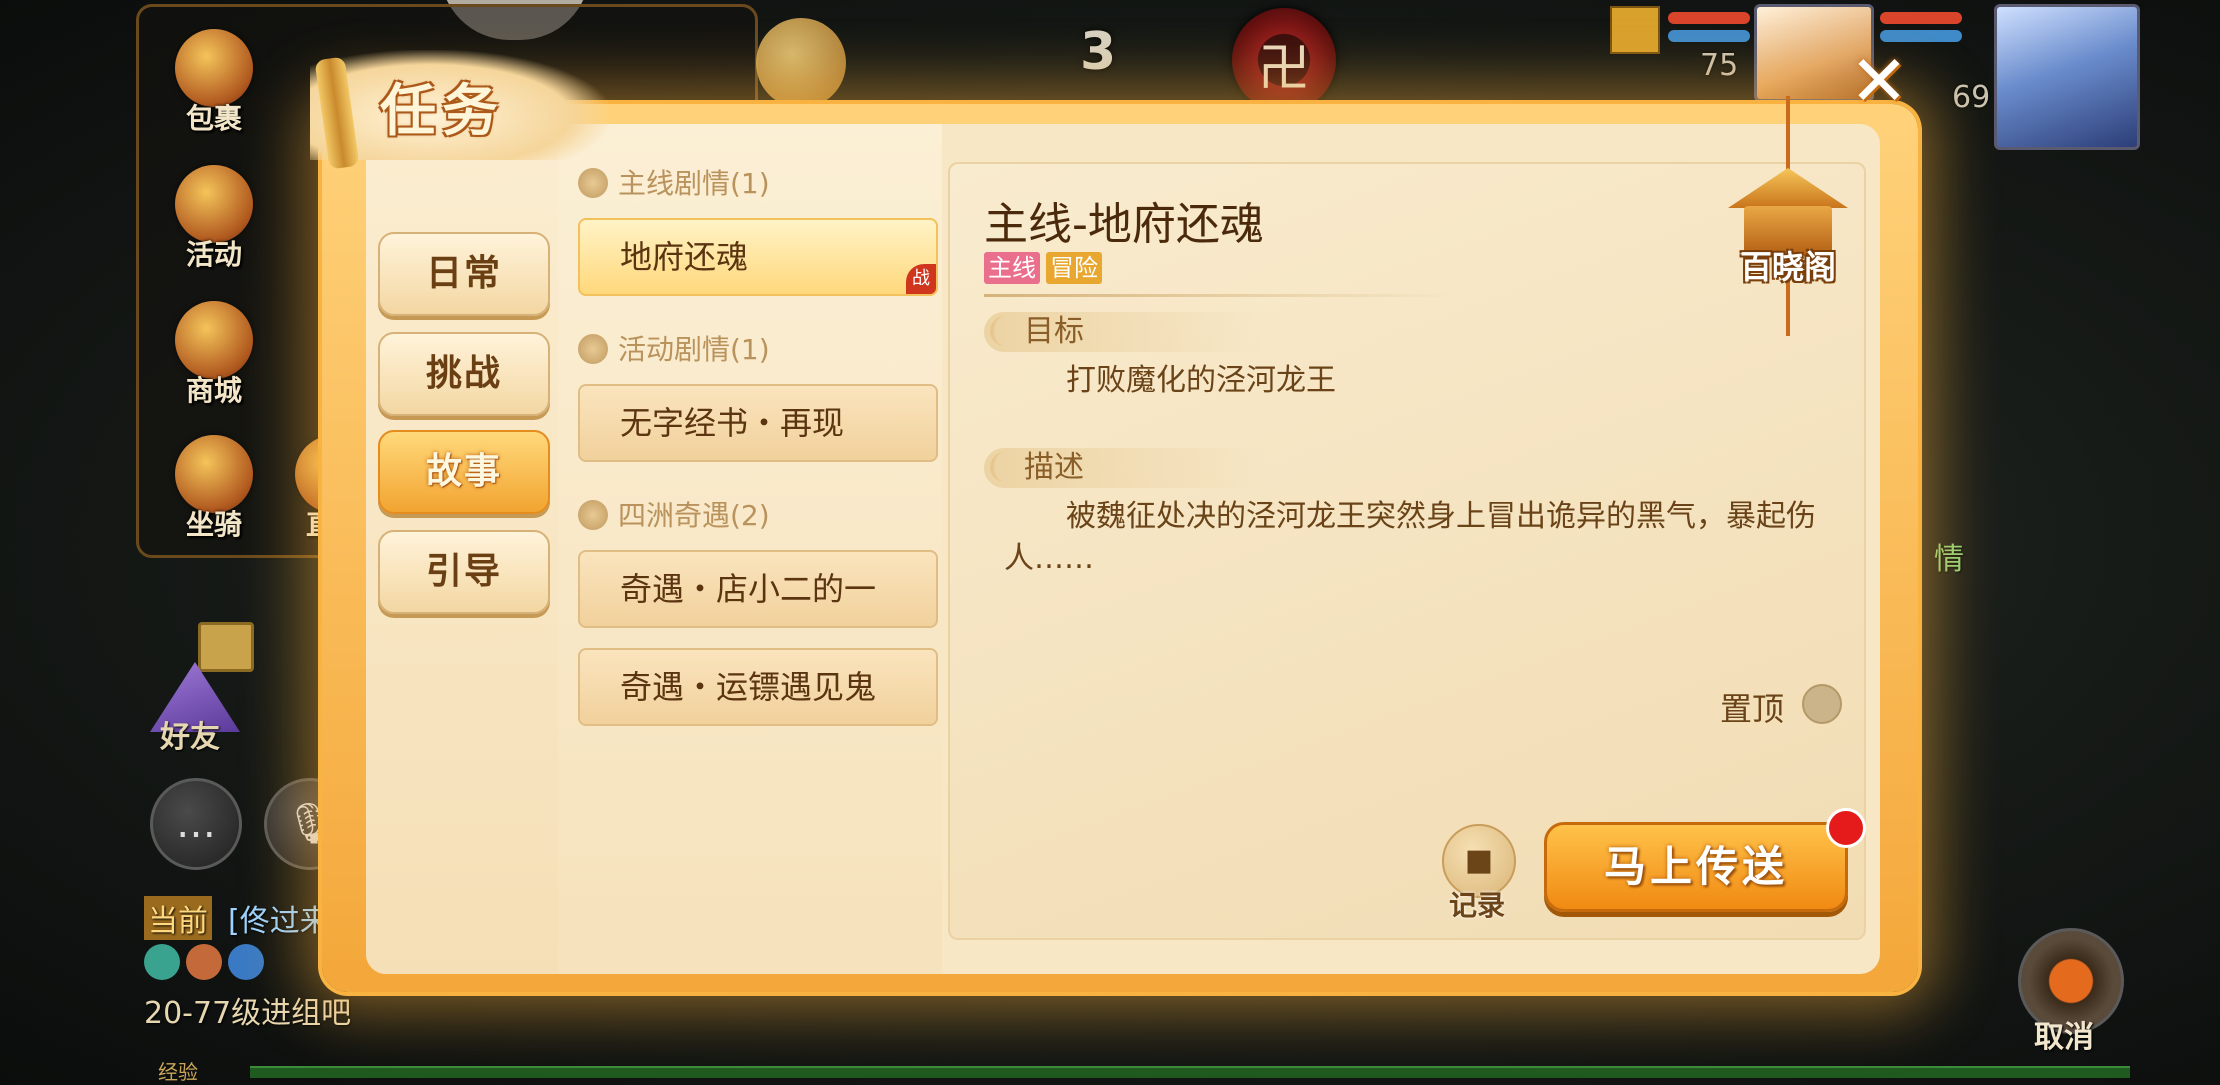 The height and width of the screenshot is (1085, 2220). What do you see at coordinates (464, 572) in the screenshot?
I see `tab-guide: 引导` at bounding box center [464, 572].